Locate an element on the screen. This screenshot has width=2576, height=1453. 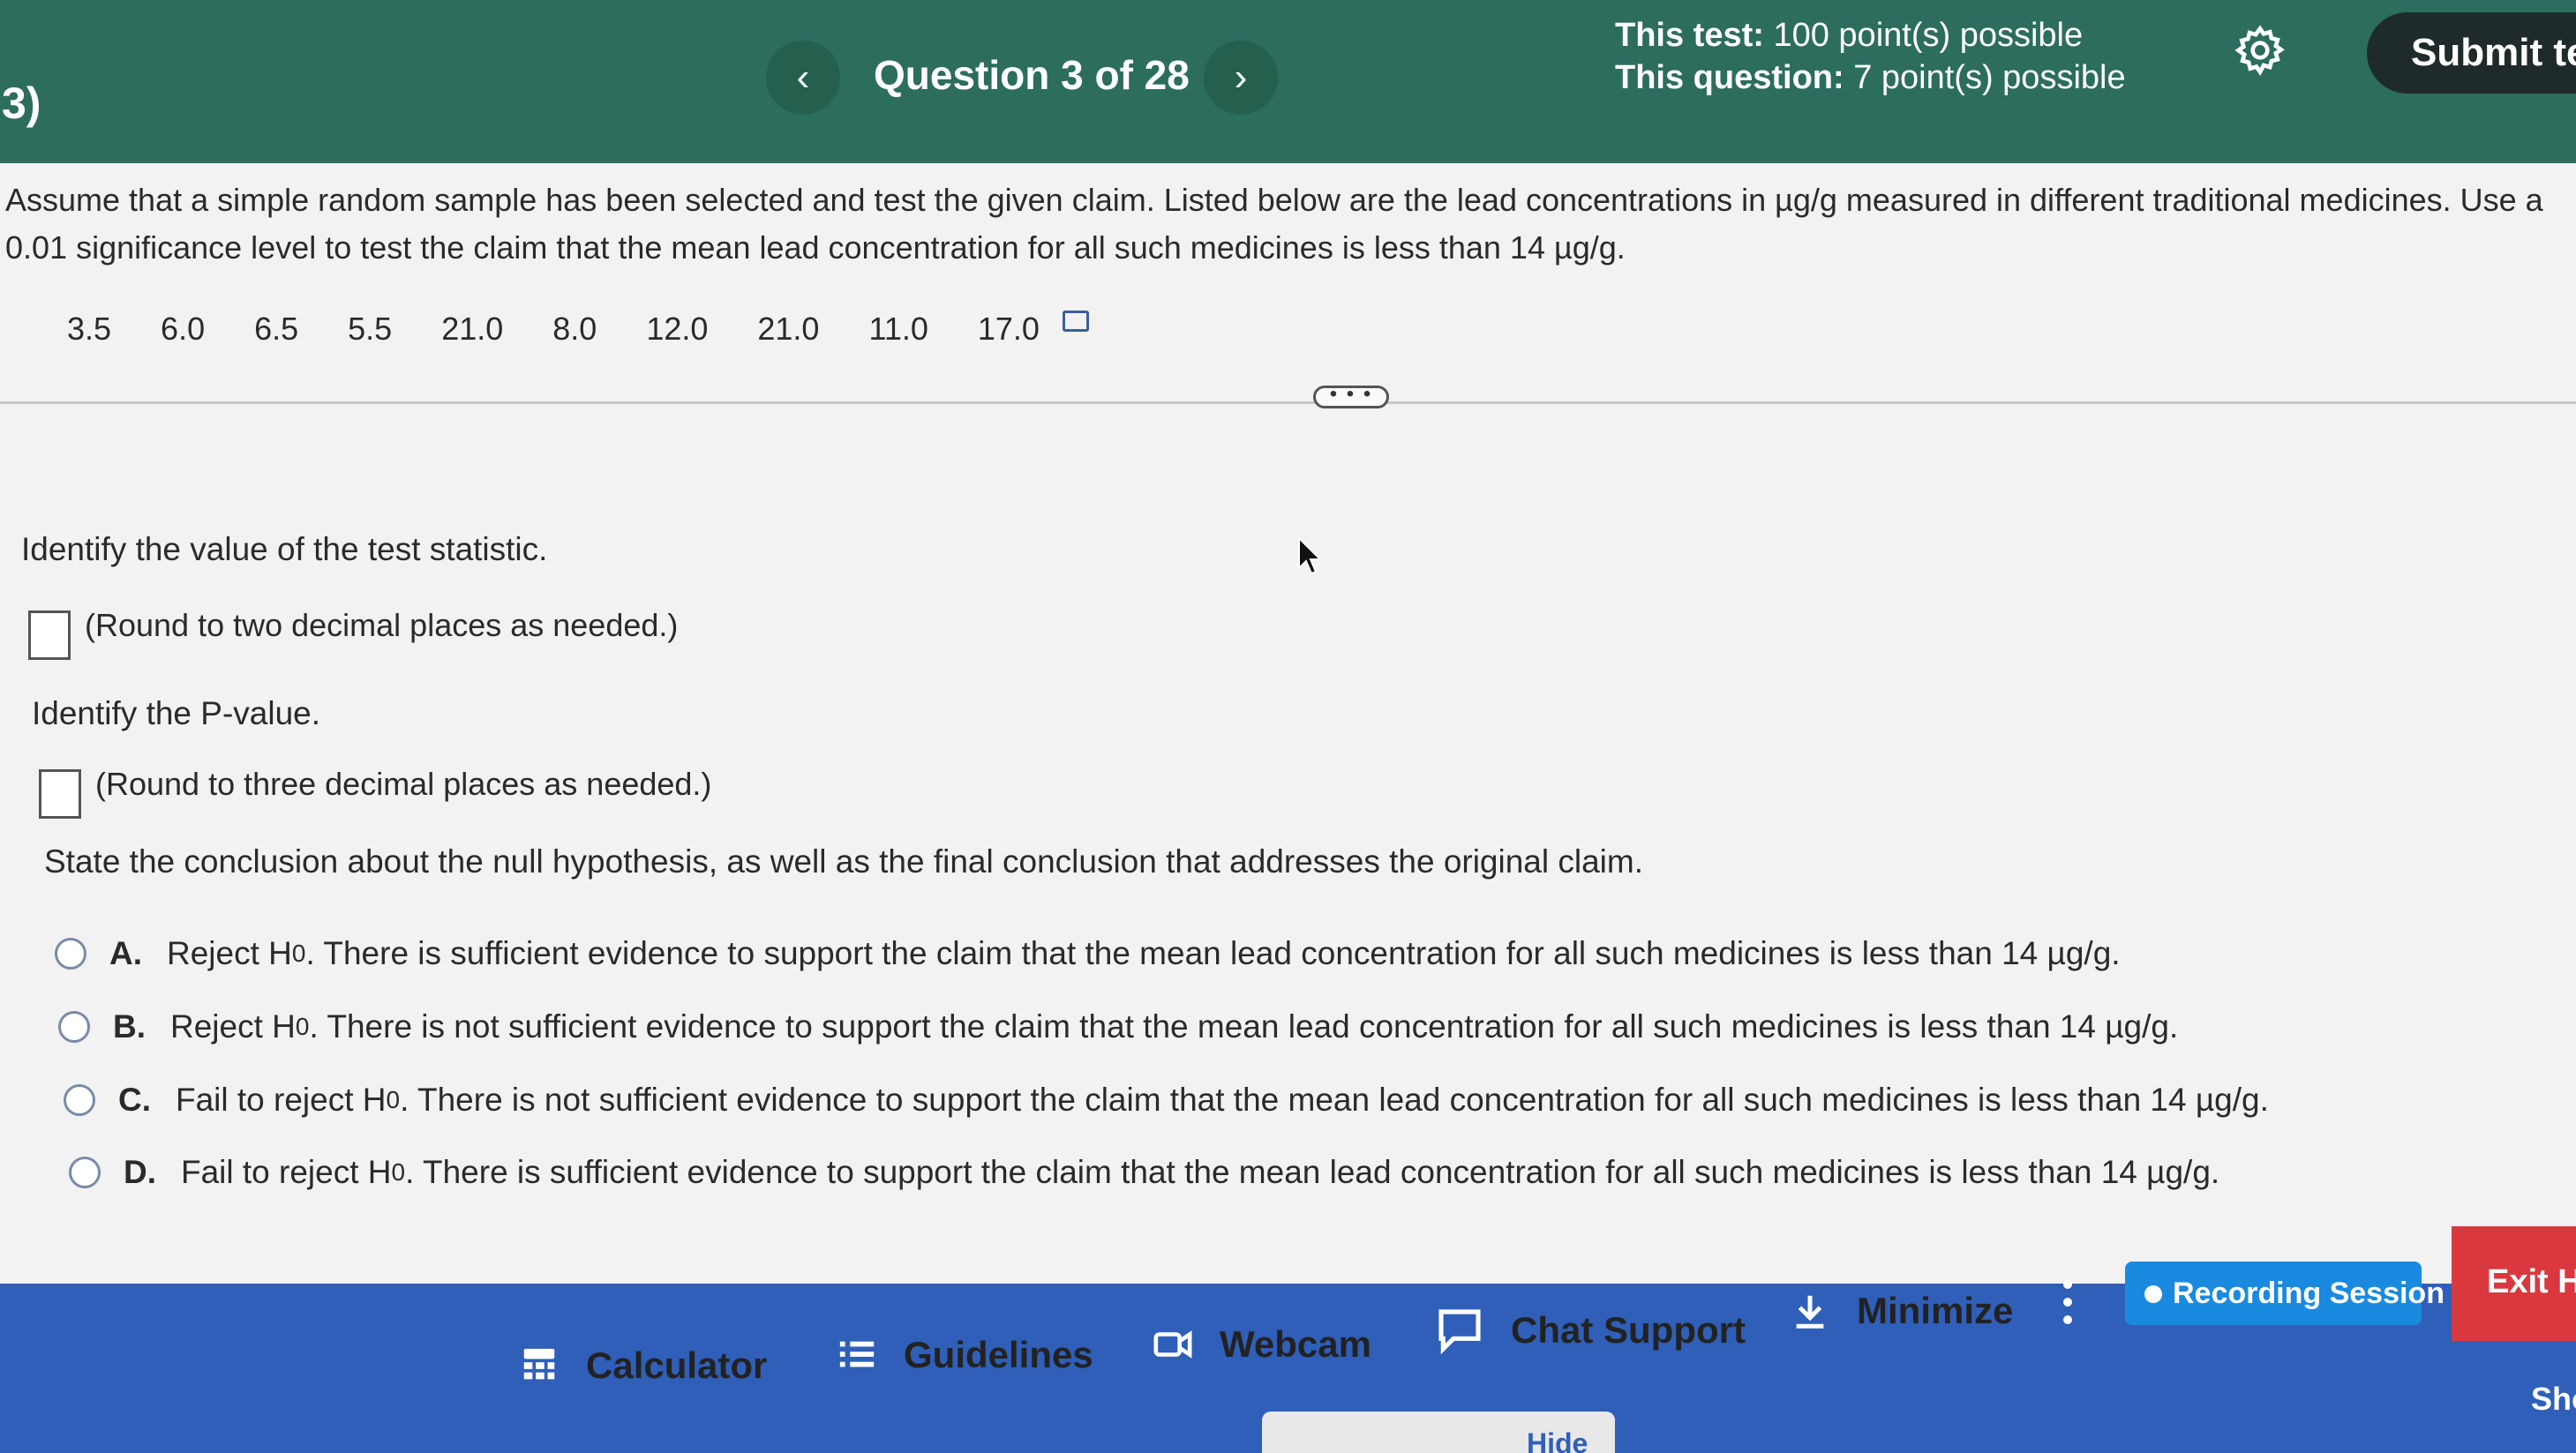
option-letter: B. is located at coordinates (129, 1026).